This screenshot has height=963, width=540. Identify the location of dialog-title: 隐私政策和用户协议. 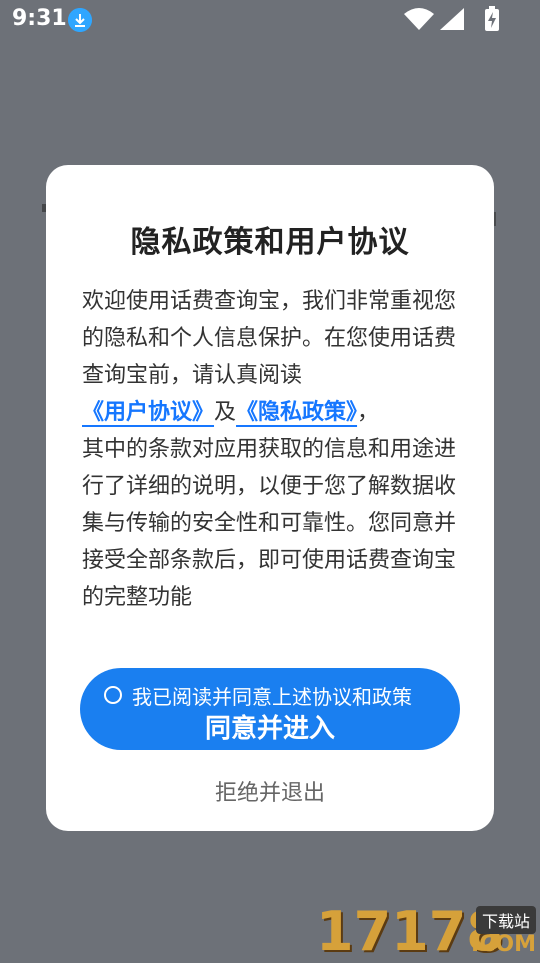
(270, 242).